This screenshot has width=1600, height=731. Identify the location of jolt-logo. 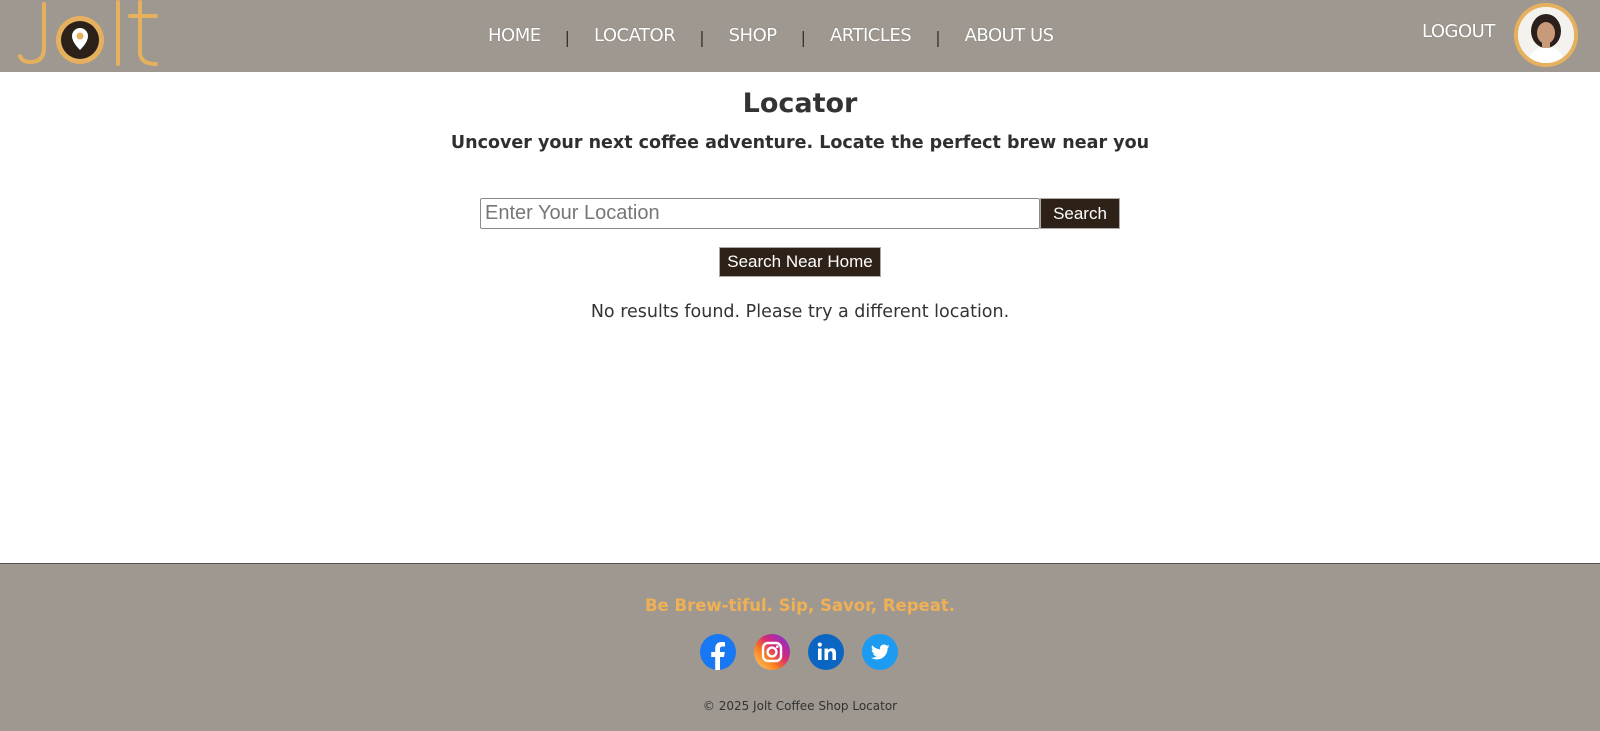
(90, 35).